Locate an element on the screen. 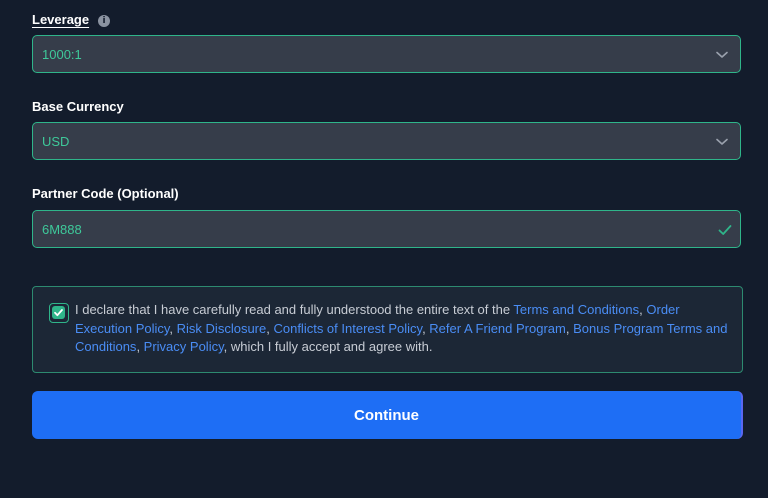  risk-disclosure-link: Risk Disclosure is located at coordinates (222, 328).